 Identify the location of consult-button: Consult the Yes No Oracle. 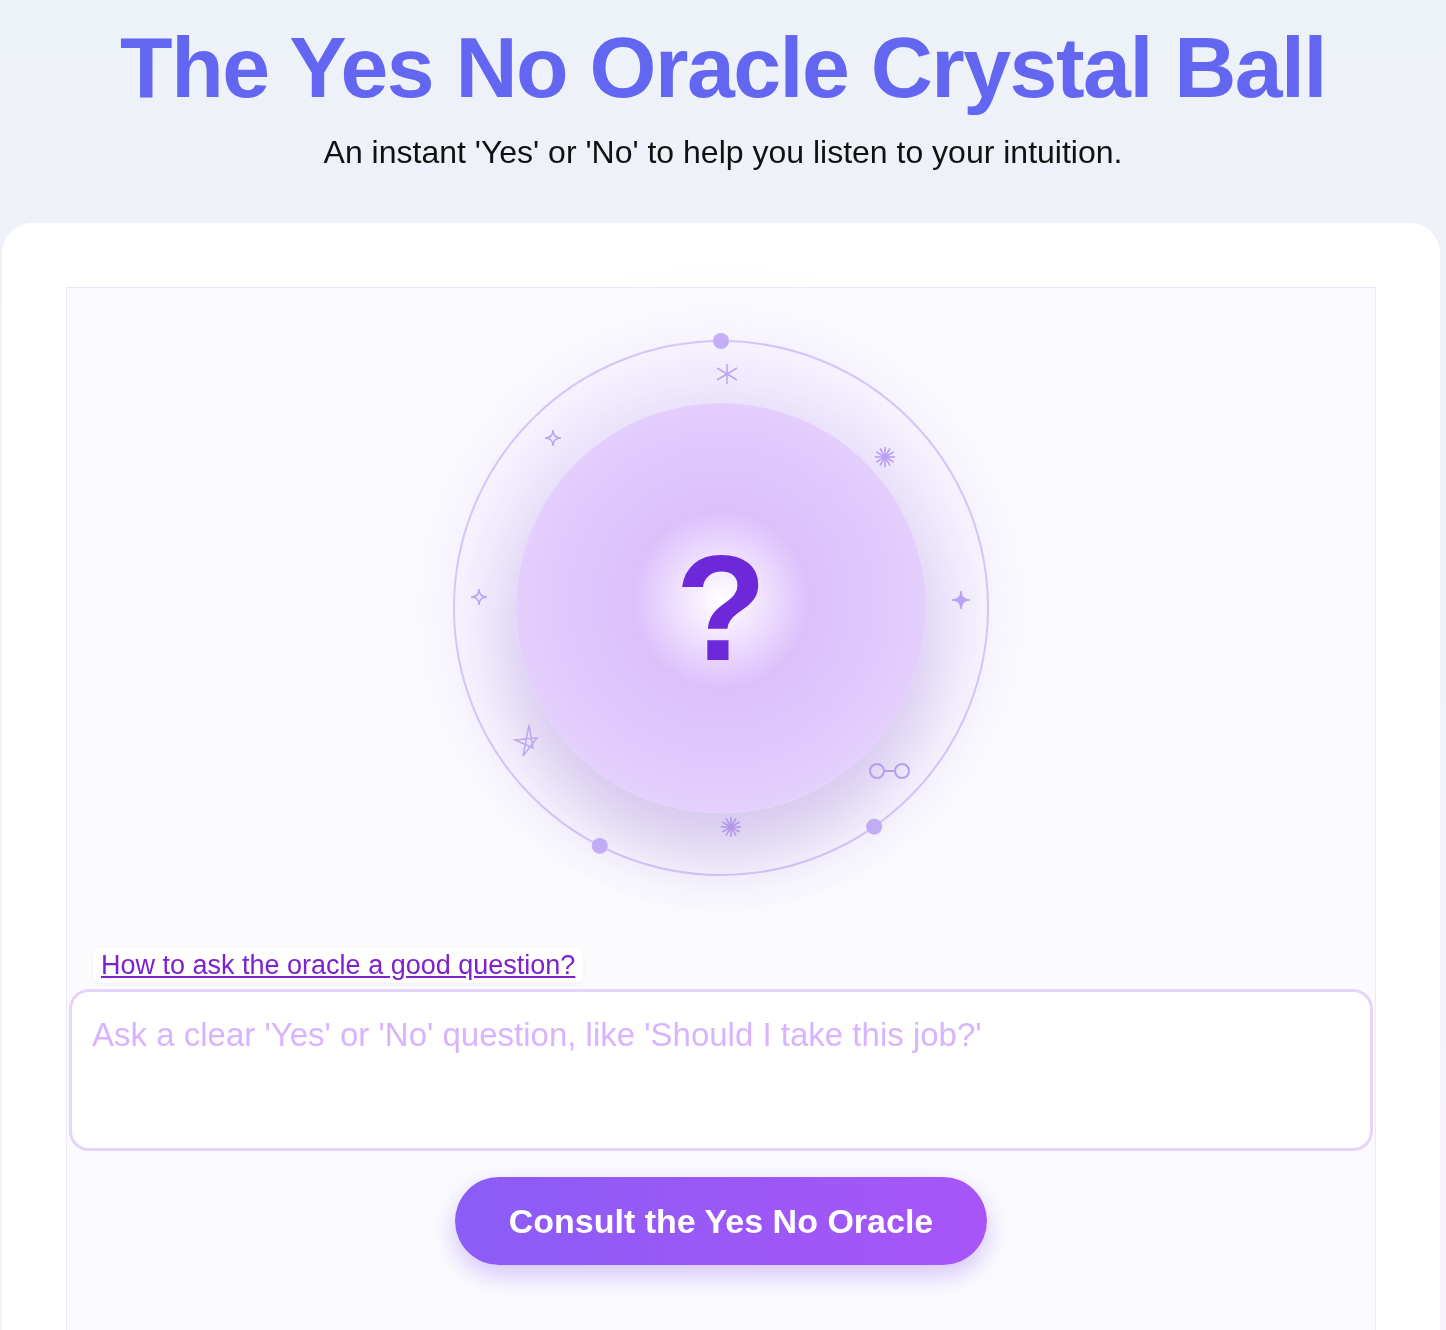
(721, 1221).